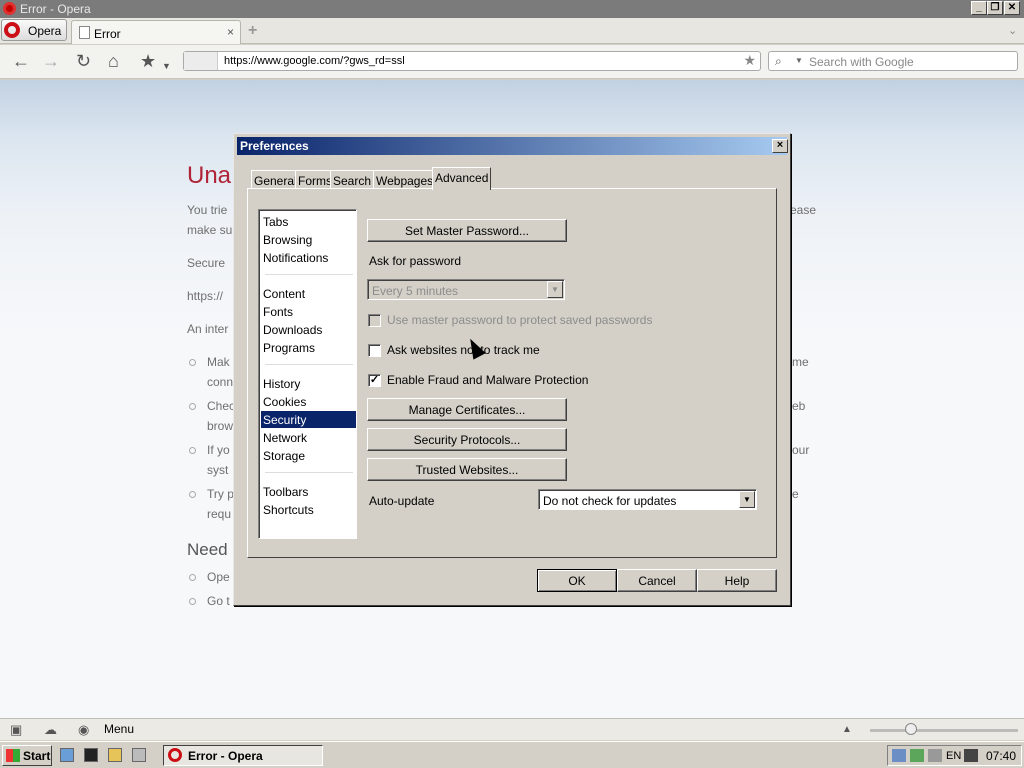  What do you see at coordinates (139, 755) in the screenshot?
I see `window-icon` at bounding box center [139, 755].